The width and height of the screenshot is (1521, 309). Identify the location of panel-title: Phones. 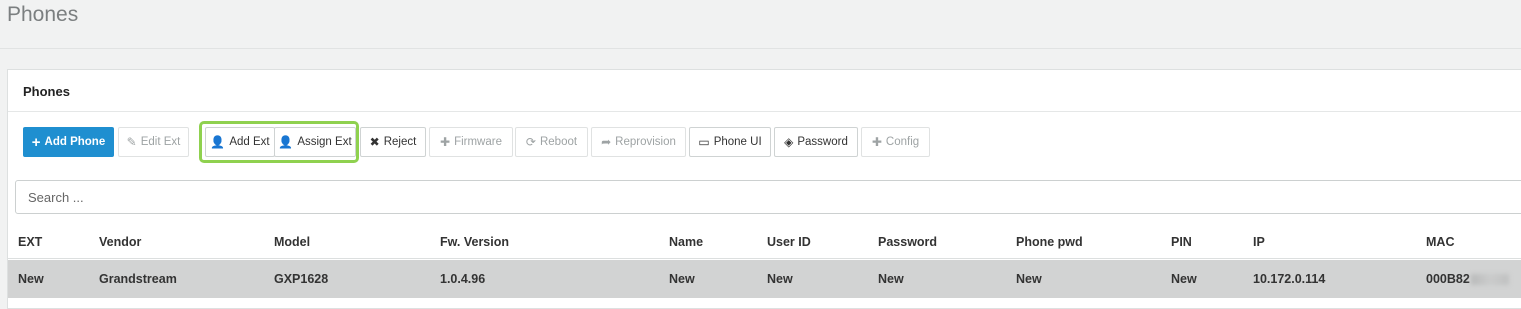
(46, 91).